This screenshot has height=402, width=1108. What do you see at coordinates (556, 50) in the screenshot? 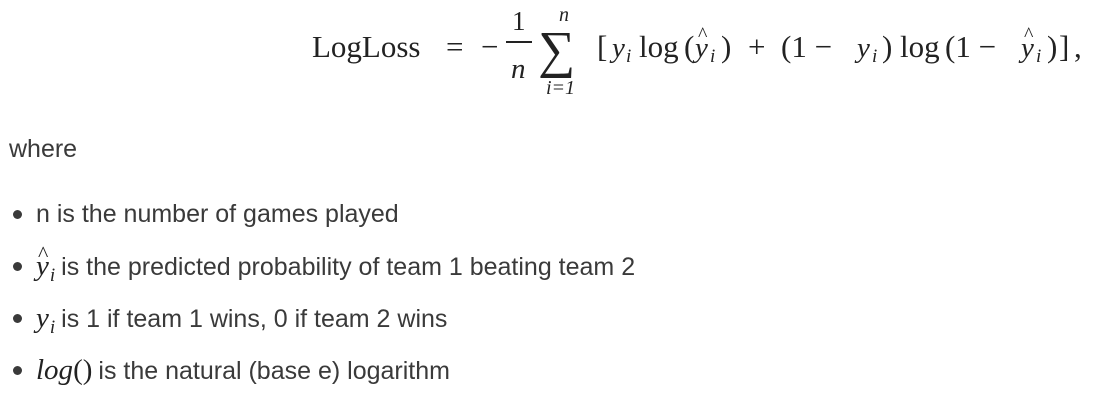
I see `sum-symbol: ∑` at bounding box center [556, 50].